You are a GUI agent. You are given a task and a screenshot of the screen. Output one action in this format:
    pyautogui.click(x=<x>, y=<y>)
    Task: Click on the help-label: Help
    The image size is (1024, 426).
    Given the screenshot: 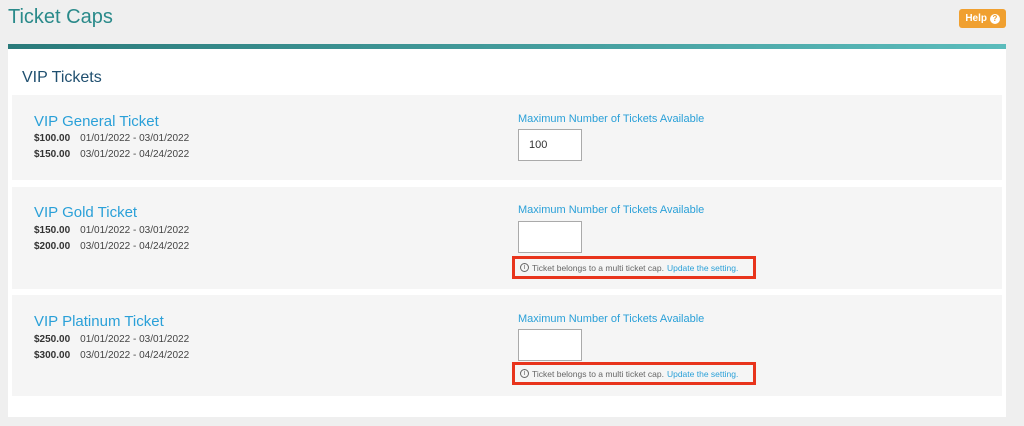 What is the action you would take?
    pyautogui.click(x=976, y=18)
    